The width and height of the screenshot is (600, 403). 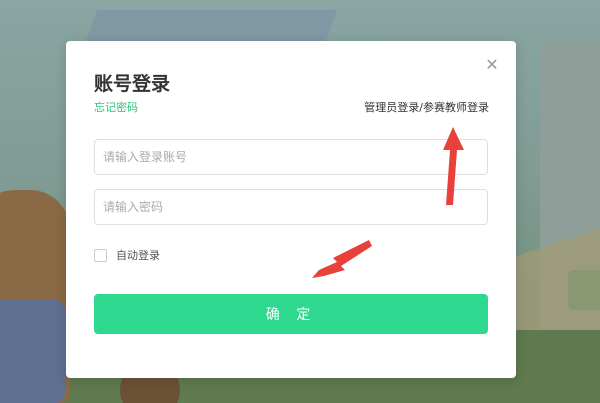 I want to click on close-icon: ✕, so click(x=492, y=65).